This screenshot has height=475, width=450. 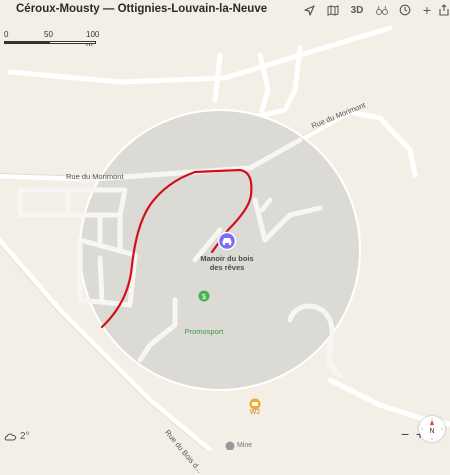 What do you see at coordinates (95, 176) in the screenshot?
I see `street-label-rue-du-morimont-west: Rue du Morimont` at bounding box center [95, 176].